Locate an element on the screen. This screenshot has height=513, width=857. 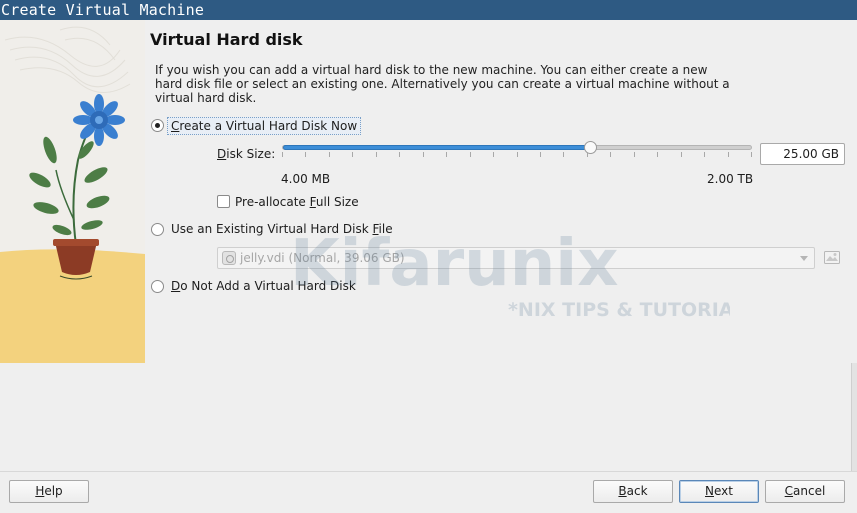
use-existing-label-post: ile is located at coordinates (385, 229).